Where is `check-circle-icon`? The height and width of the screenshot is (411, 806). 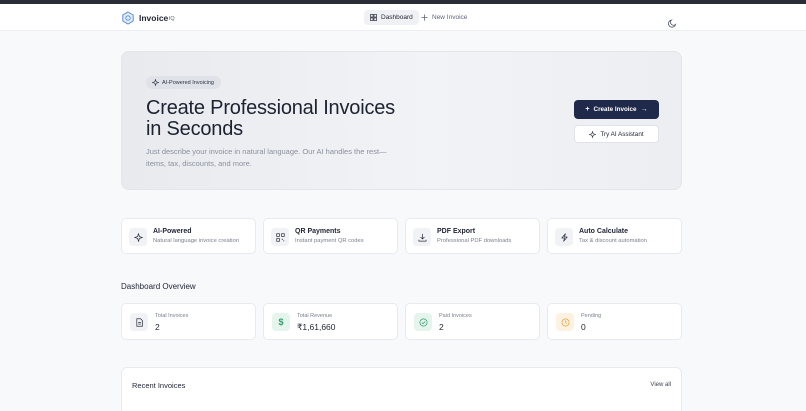 check-circle-icon is located at coordinates (423, 322).